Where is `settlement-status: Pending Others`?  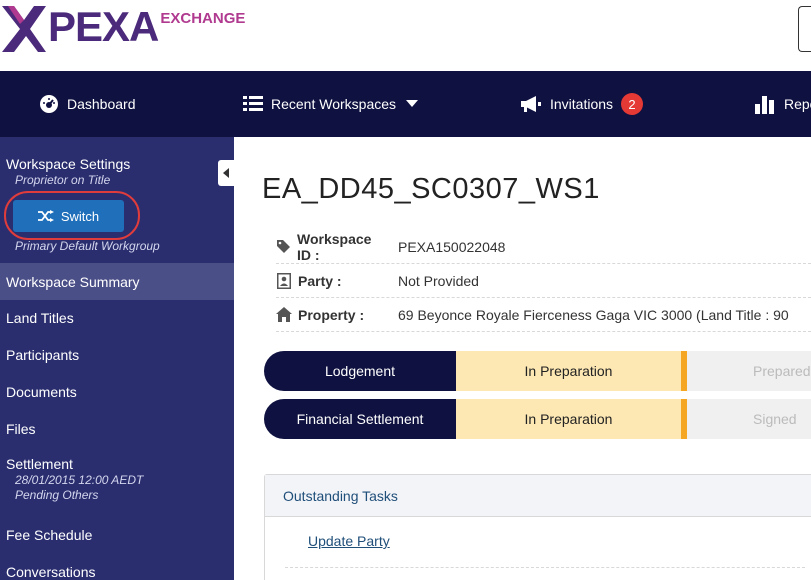
settlement-status: Pending Others is located at coordinates (57, 495).